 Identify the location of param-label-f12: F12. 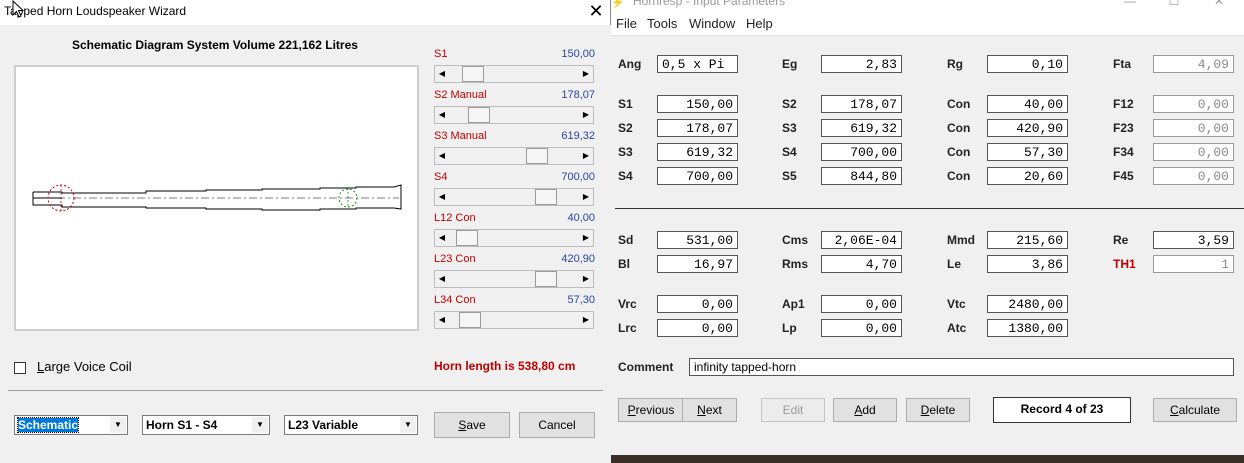
(1123, 104).